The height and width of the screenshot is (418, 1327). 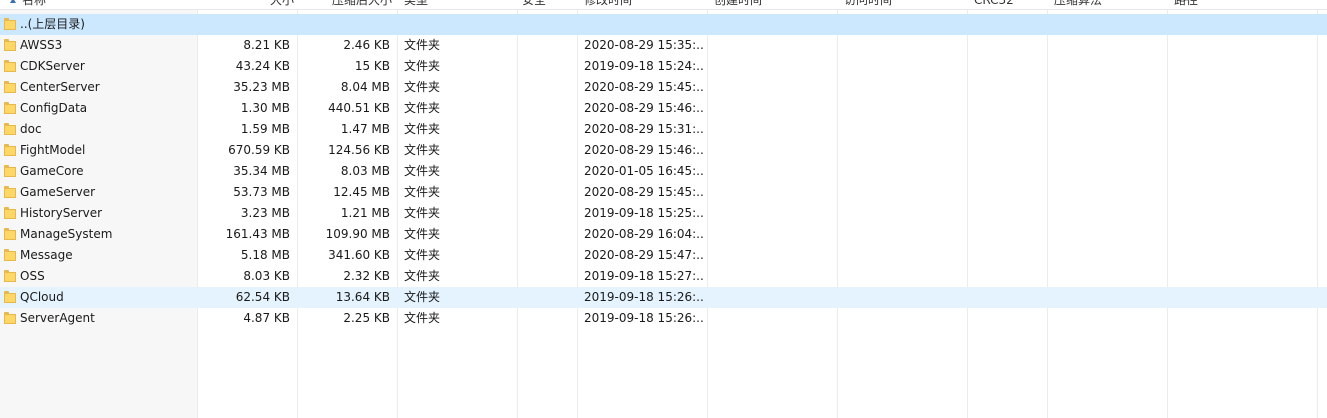 I want to click on header-security: 安全, so click(x=548, y=4).